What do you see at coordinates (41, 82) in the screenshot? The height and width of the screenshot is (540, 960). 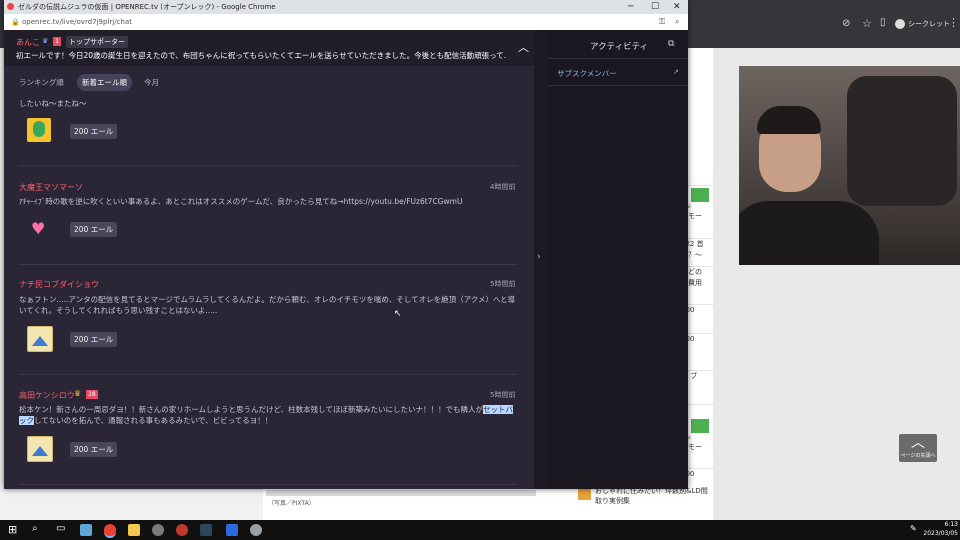 I see `tab-ranking: ランキング順` at bounding box center [41, 82].